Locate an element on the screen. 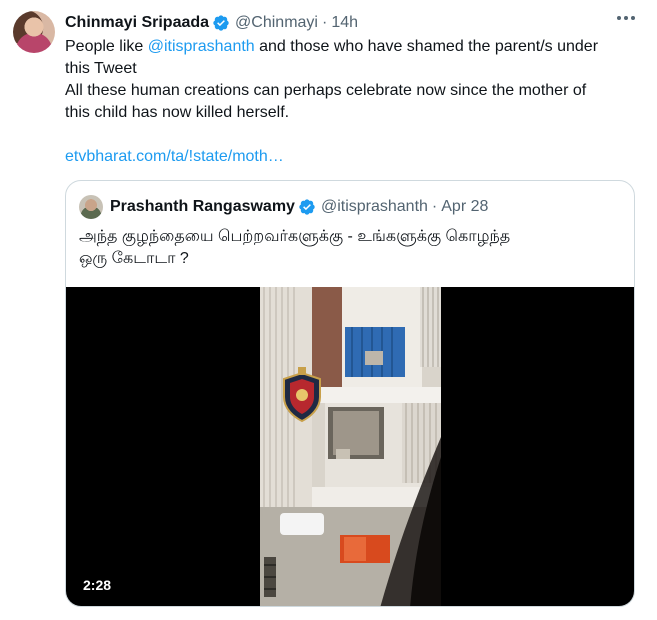 This screenshot has height=620, width=657. author-avatar is located at coordinates (34, 32).